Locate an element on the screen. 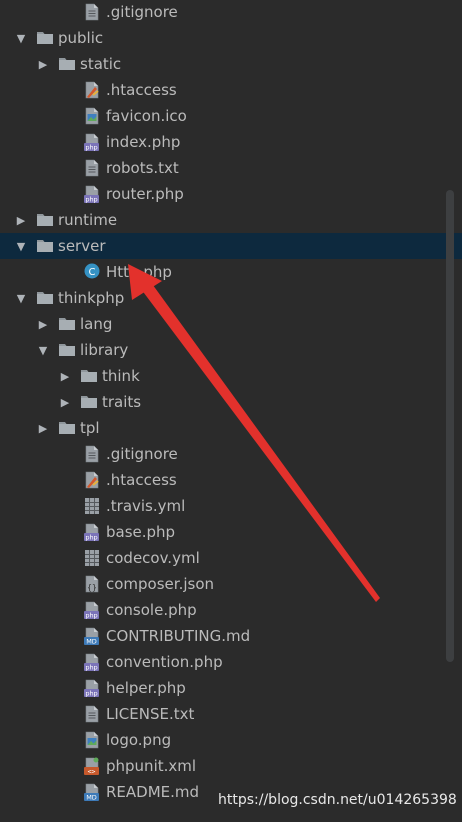 The image size is (462, 822). tree-item-label: favicon.ico is located at coordinates (146, 116).